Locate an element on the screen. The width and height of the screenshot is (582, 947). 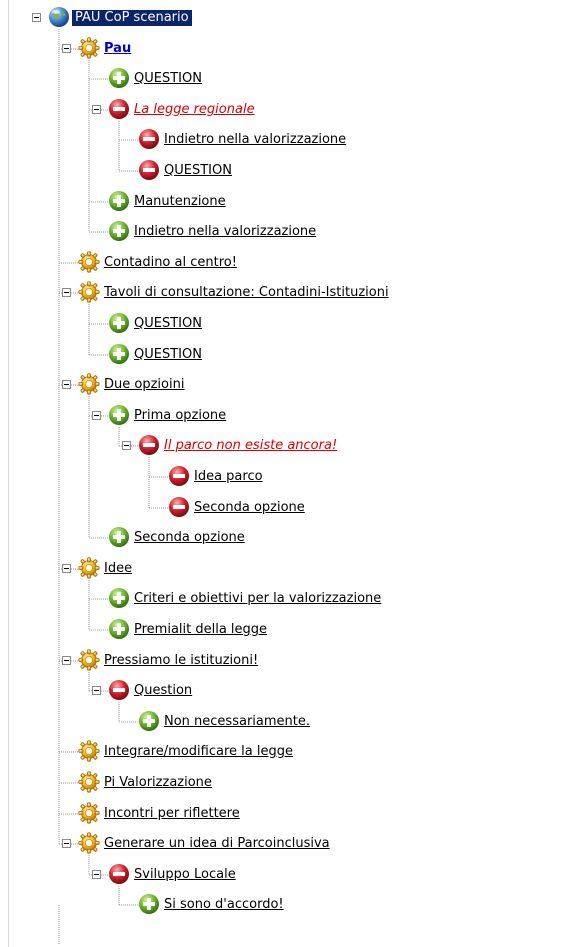
globe-icon is located at coordinates (59, 17).